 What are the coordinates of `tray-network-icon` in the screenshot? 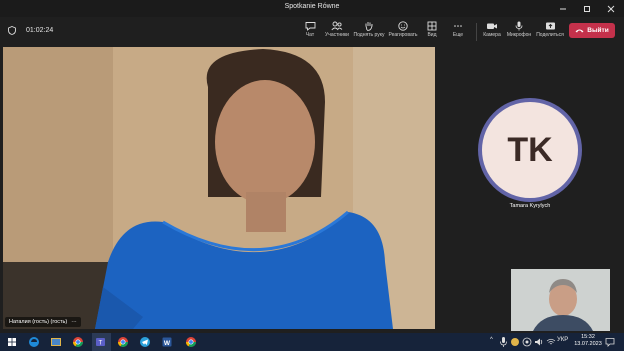 It's located at (527, 342).